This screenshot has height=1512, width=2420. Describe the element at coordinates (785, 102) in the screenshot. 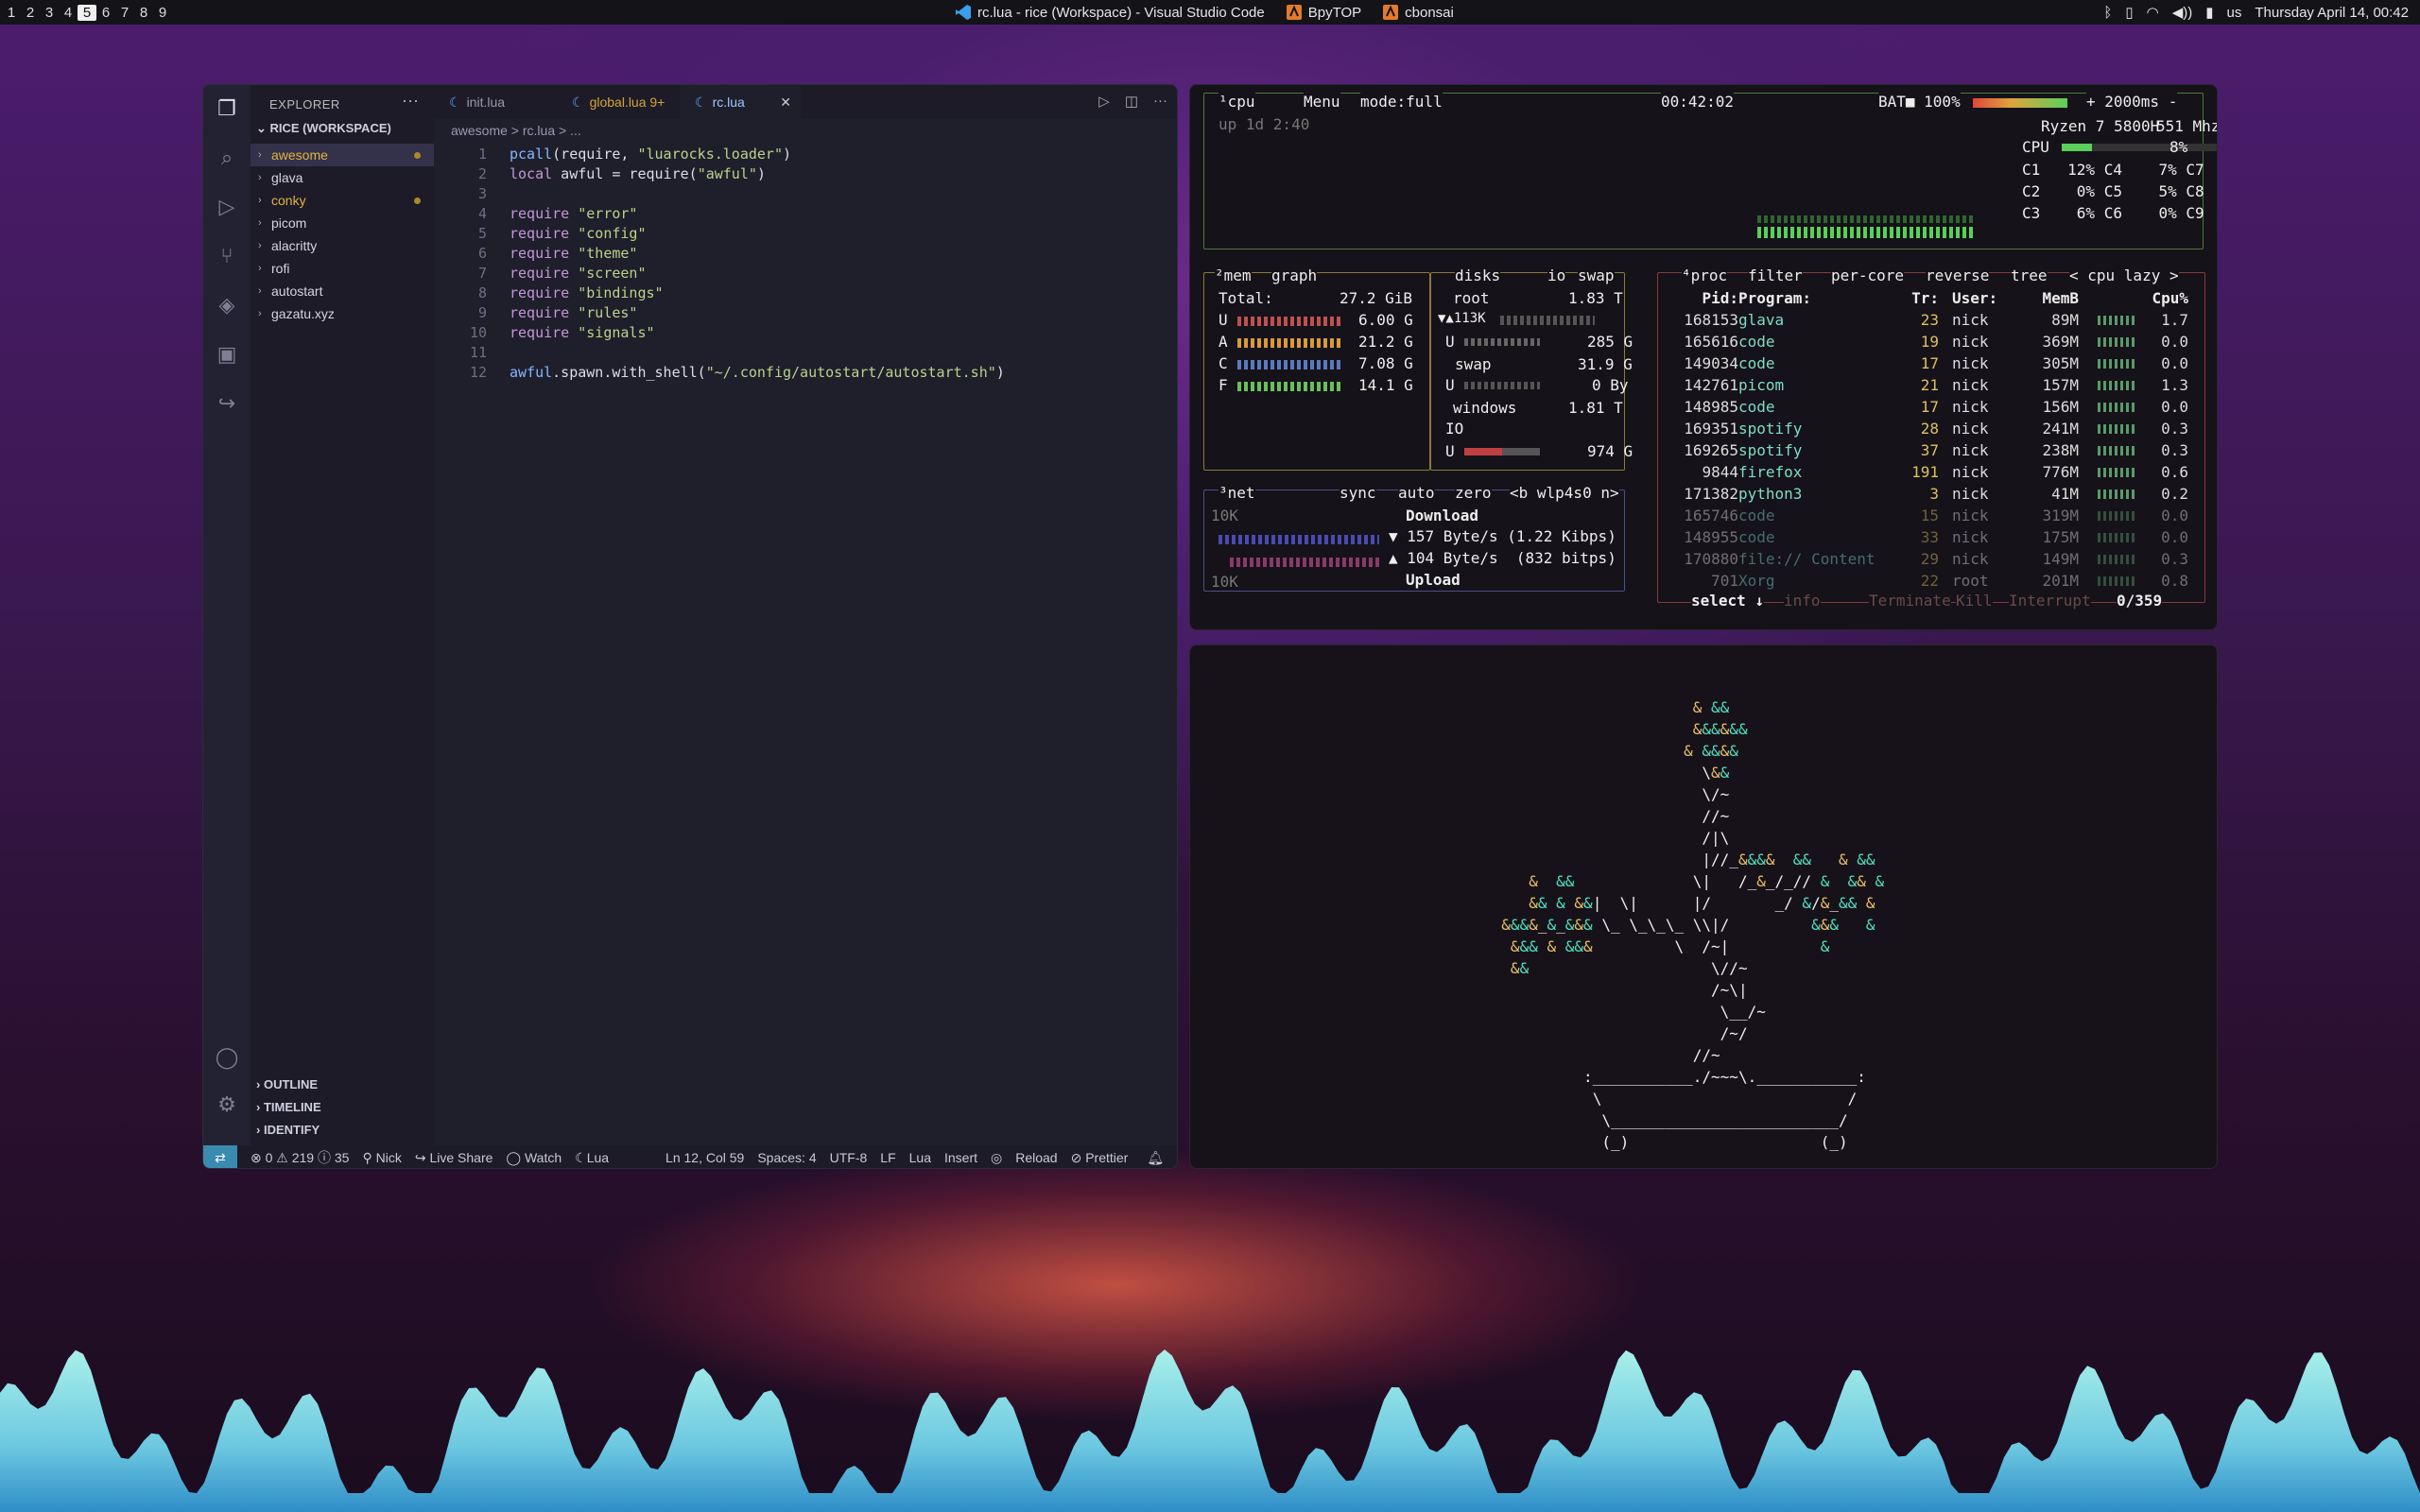

I see `close-icon: ✕` at that location.